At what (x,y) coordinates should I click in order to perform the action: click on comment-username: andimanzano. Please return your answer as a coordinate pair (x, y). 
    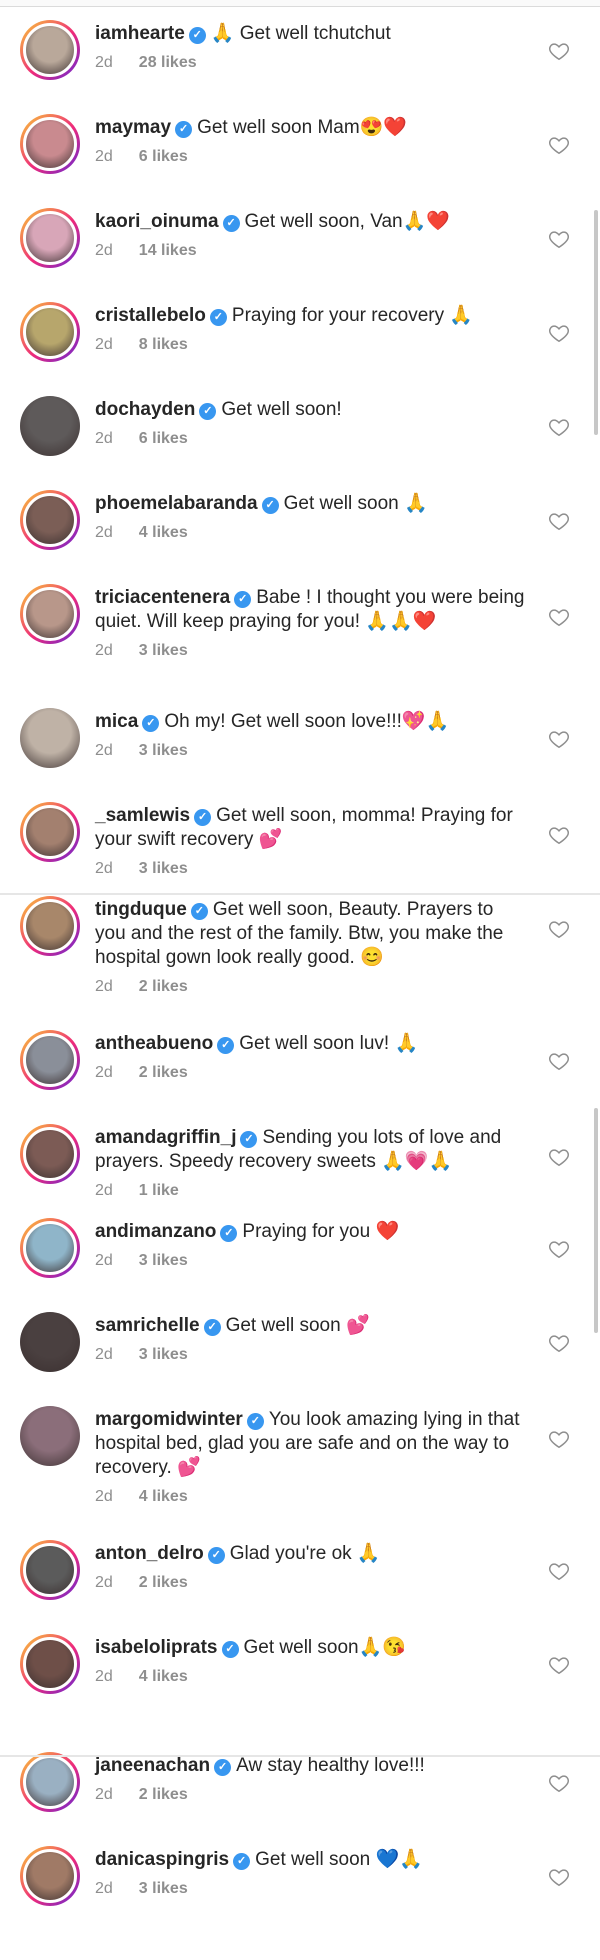
    Looking at the image, I should click on (155, 1231).